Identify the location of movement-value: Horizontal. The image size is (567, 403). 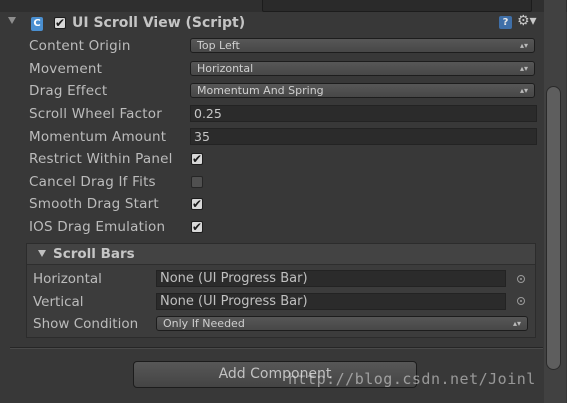
(225, 68).